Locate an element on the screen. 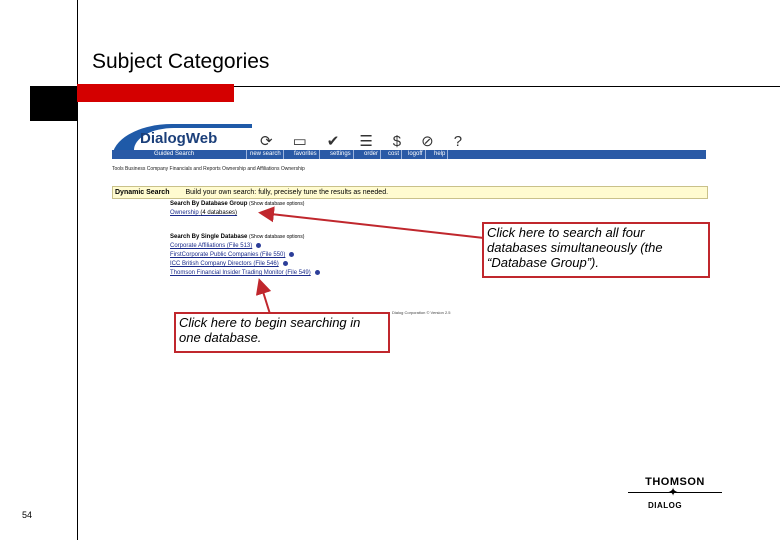 This screenshot has width=780, height=540. accent-bar is located at coordinates (155, 93).